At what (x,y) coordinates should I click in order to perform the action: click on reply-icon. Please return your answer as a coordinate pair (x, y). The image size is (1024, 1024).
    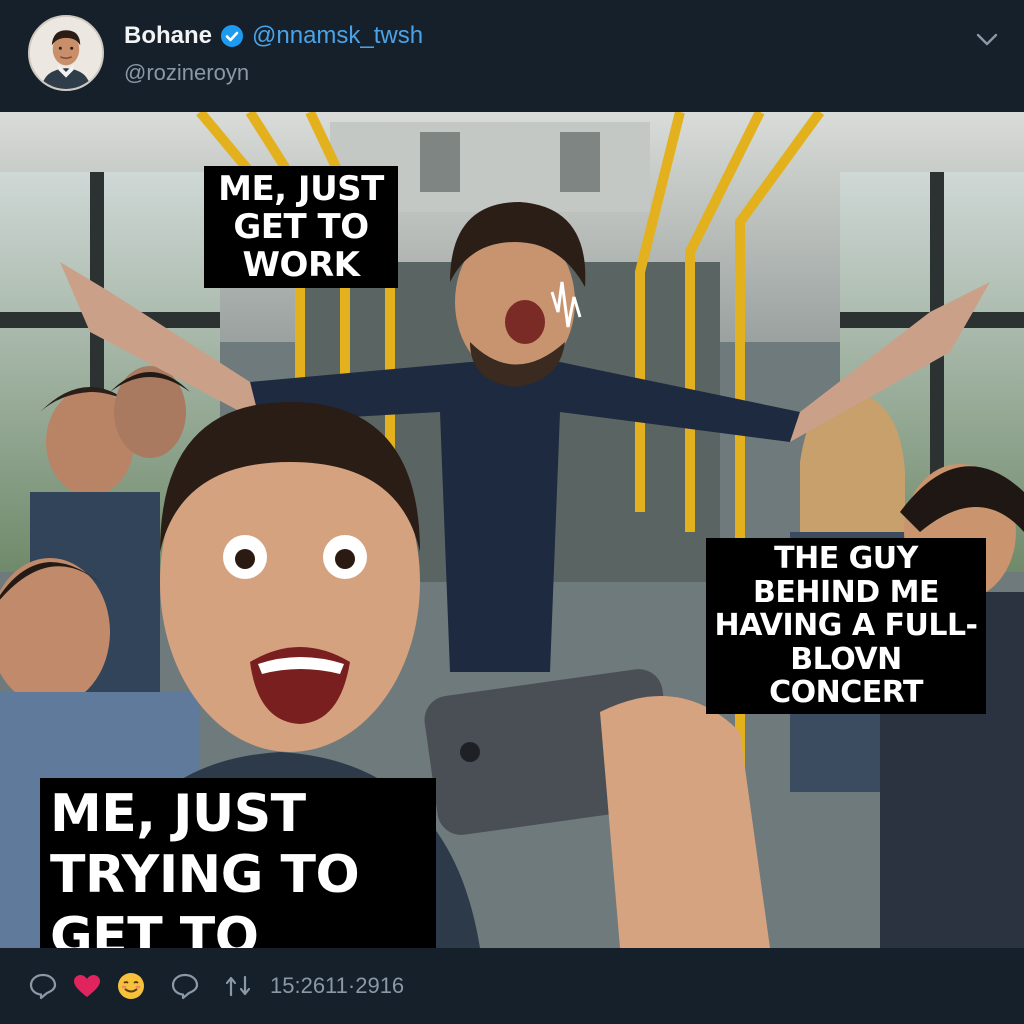
    Looking at the image, I should click on (43, 986).